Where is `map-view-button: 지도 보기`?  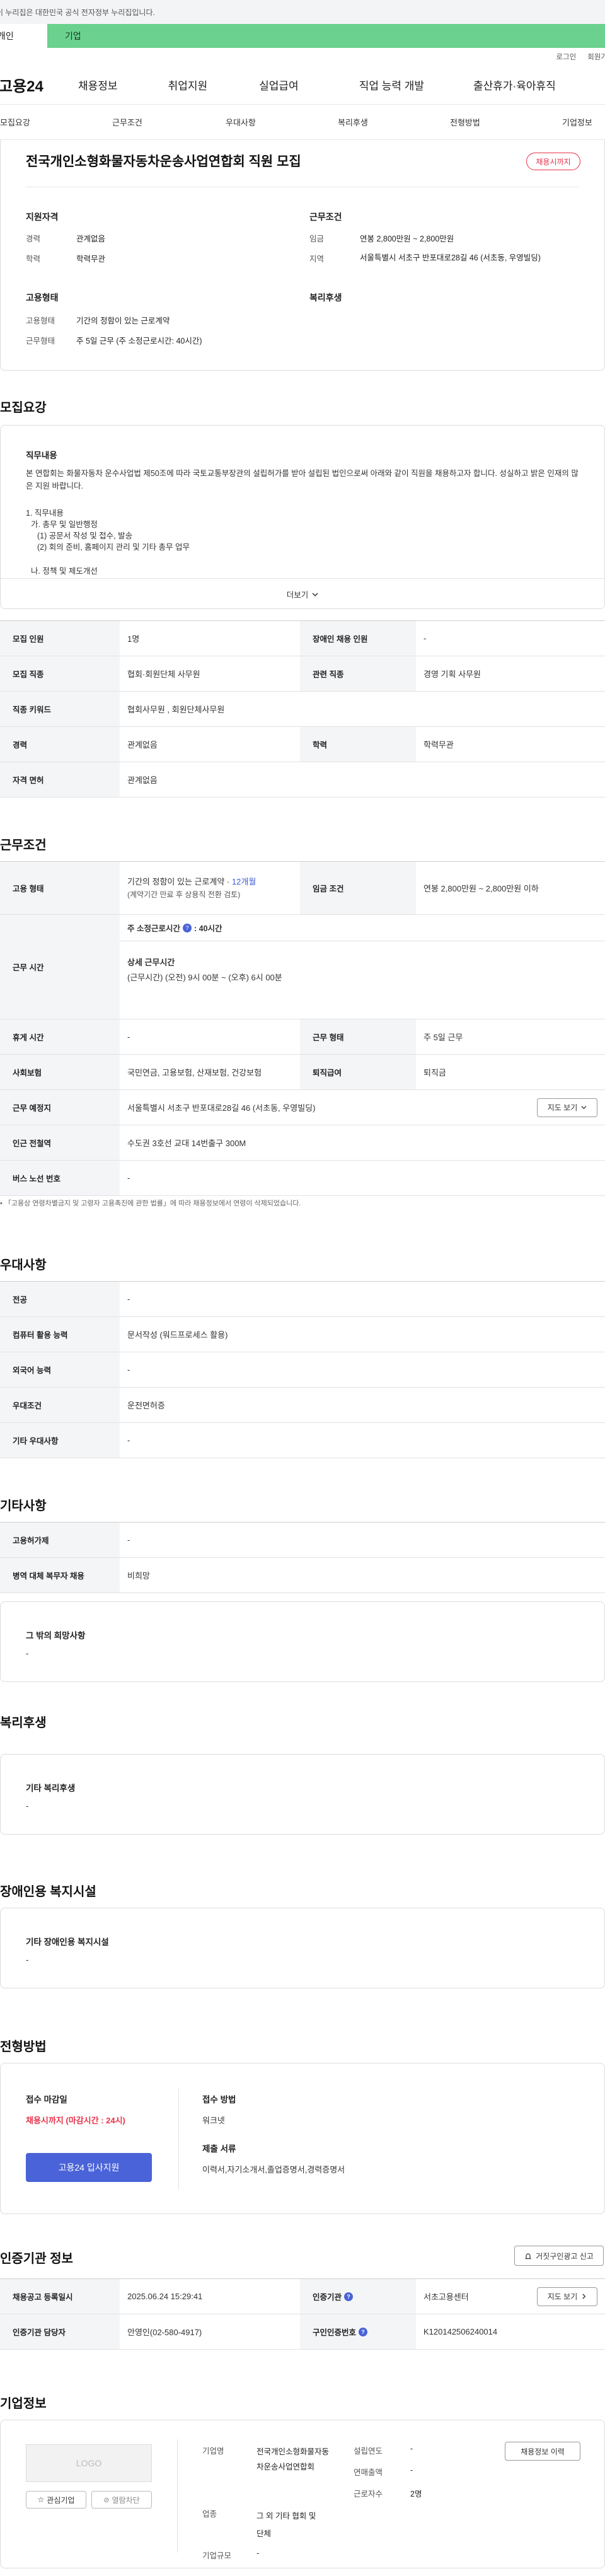 map-view-button: 지도 보기 is located at coordinates (567, 1107).